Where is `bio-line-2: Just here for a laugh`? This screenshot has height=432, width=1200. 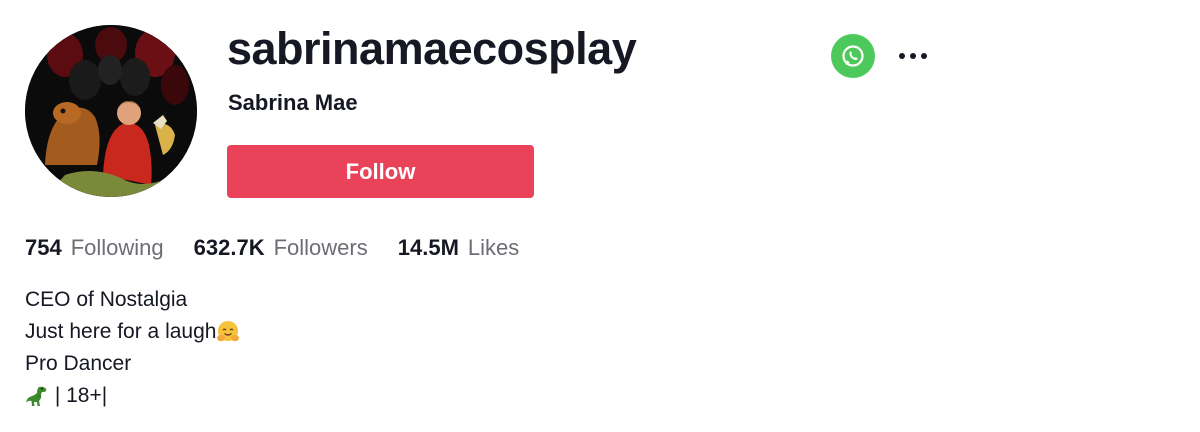
bio-line-2: Just here for a laugh is located at coordinates (132, 332).